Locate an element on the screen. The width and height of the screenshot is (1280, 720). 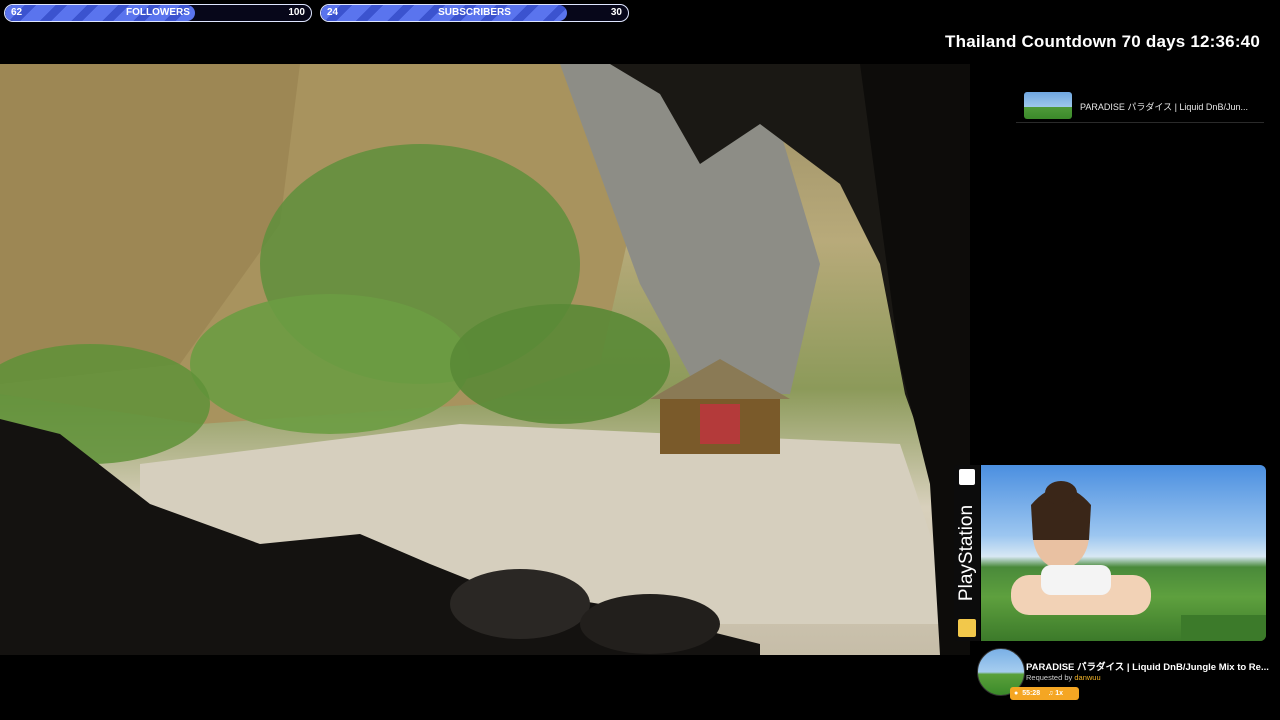
rating-badge-icon is located at coordinates (967, 628).